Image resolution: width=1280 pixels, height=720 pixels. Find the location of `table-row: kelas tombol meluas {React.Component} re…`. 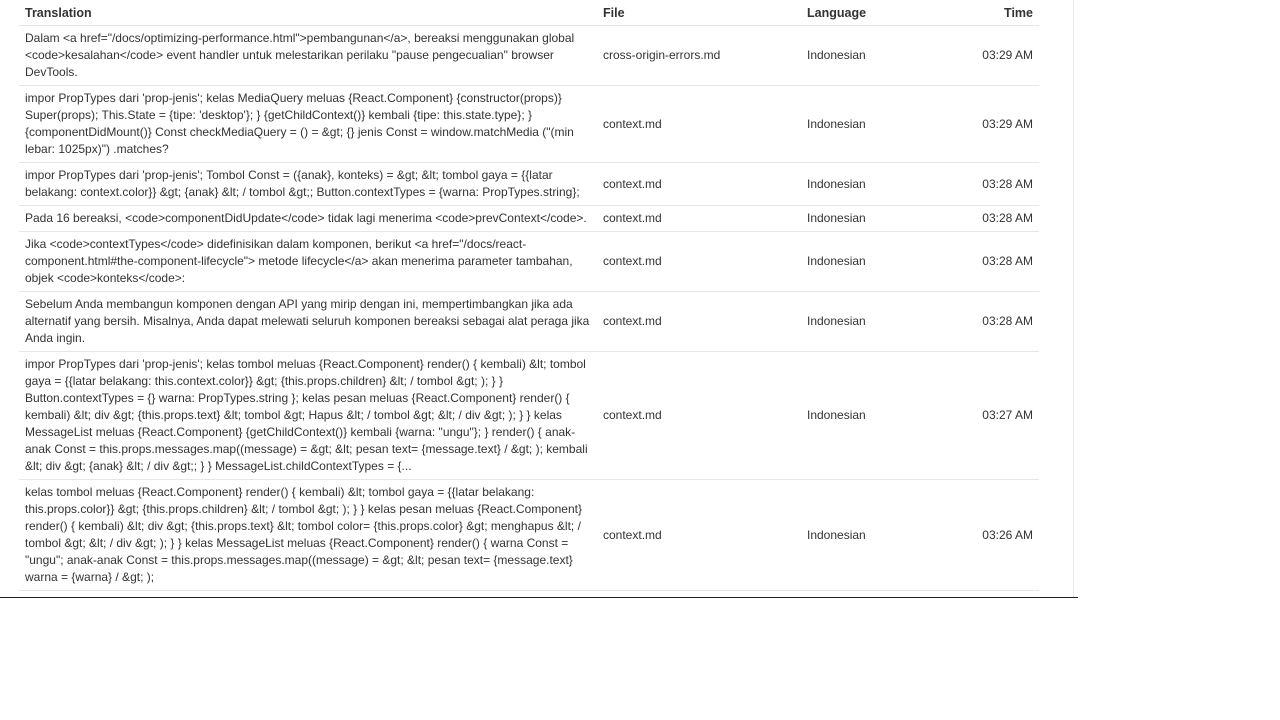

table-row: kelas tombol meluas {React.Component} re… is located at coordinates (529, 535).